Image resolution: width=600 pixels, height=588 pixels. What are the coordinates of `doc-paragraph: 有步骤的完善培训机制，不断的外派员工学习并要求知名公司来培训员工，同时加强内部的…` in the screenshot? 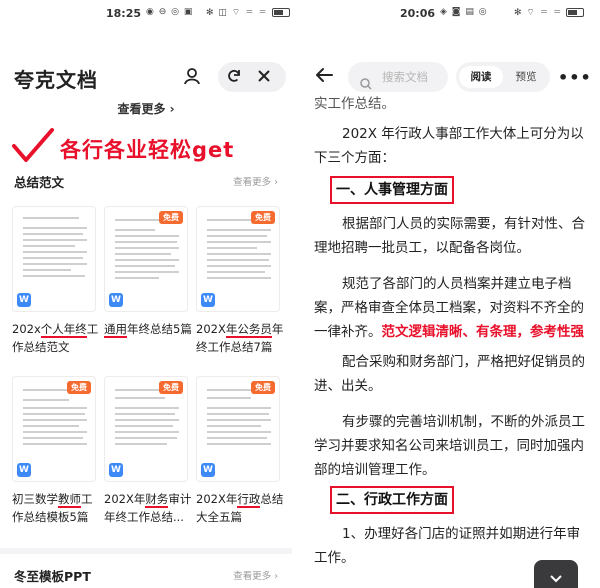 It's located at (449, 446).